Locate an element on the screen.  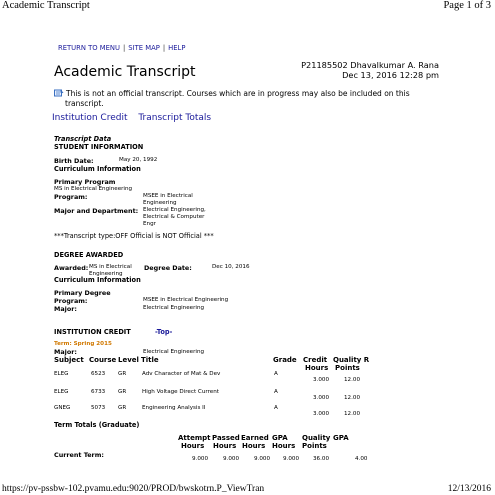
help-link: HELP is located at coordinates (176, 48).